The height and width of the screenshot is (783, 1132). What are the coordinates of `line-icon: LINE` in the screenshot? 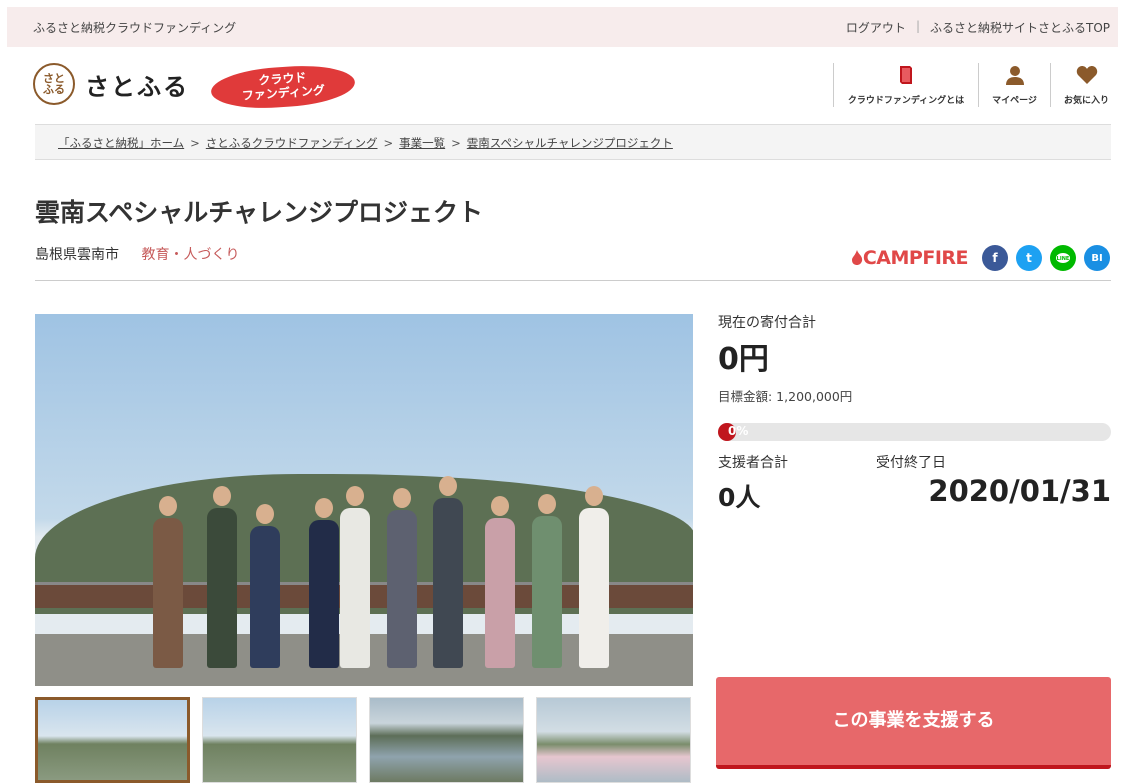 It's located at (1063, 258).